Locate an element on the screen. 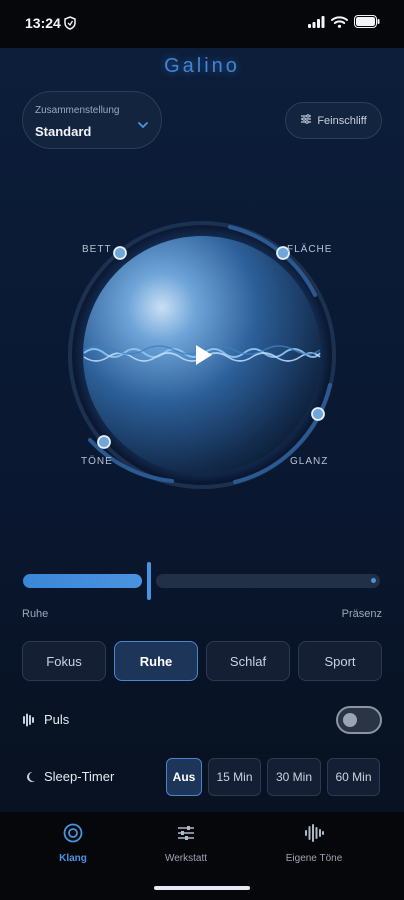  puls-row: Puls is located at coordinates (202, 721).